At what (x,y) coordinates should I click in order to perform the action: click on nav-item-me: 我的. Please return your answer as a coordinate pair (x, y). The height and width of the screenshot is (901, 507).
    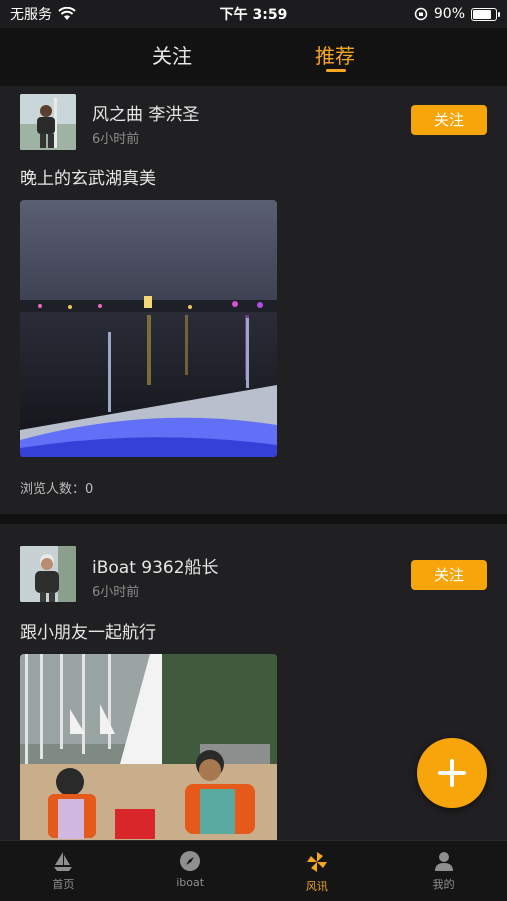
    Looking at the image, I should click on (443, 871).